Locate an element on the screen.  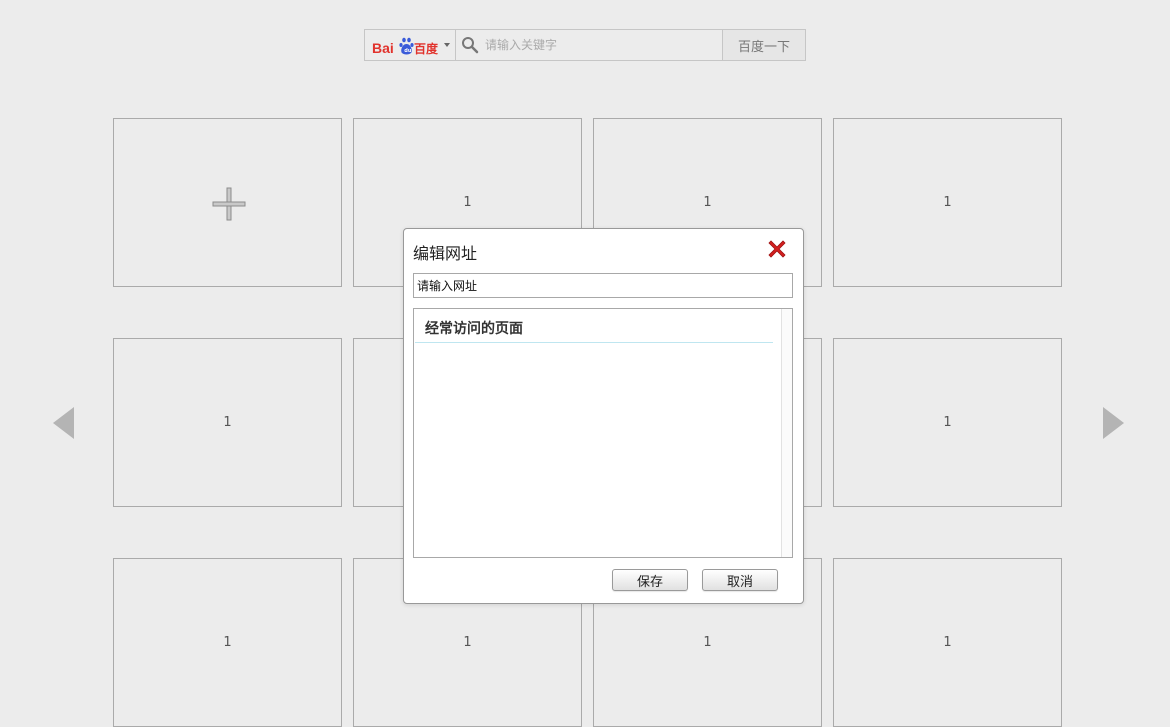
search-icon is located at coordinates (470, 45).